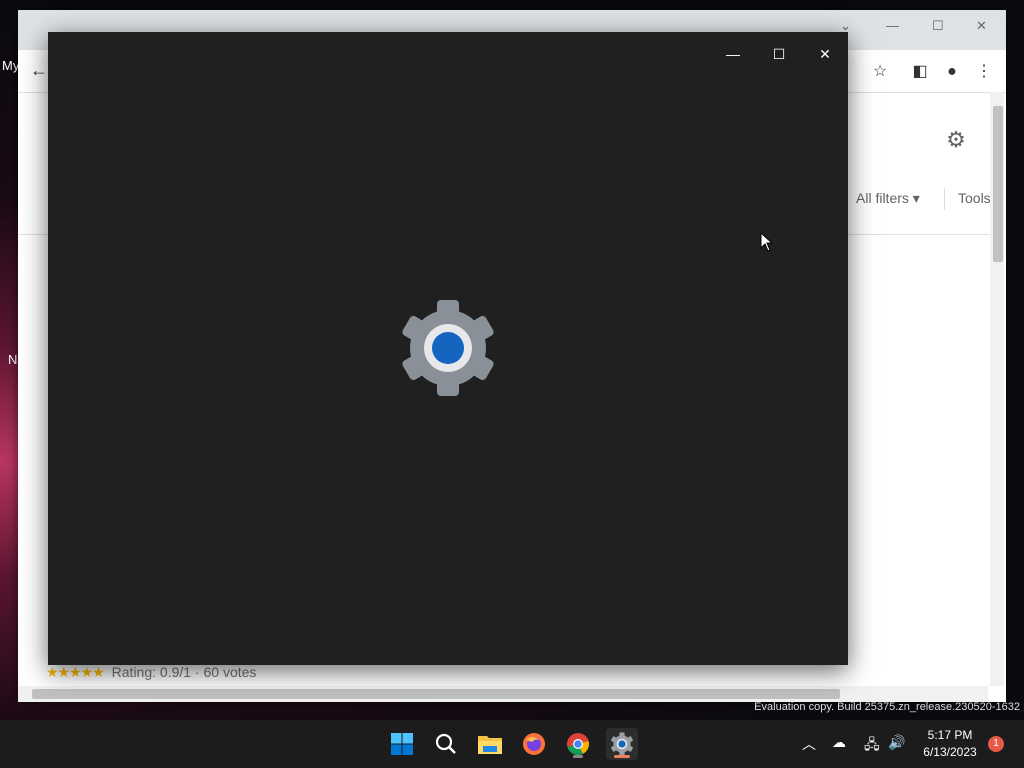  What do you see at coordinates (512, 744) in the screenshot?
I see `taskbar: ︿ ☁ 🖧 🔊 5:17 PM 6/13/2023 1` at bounding box center [512, 744].